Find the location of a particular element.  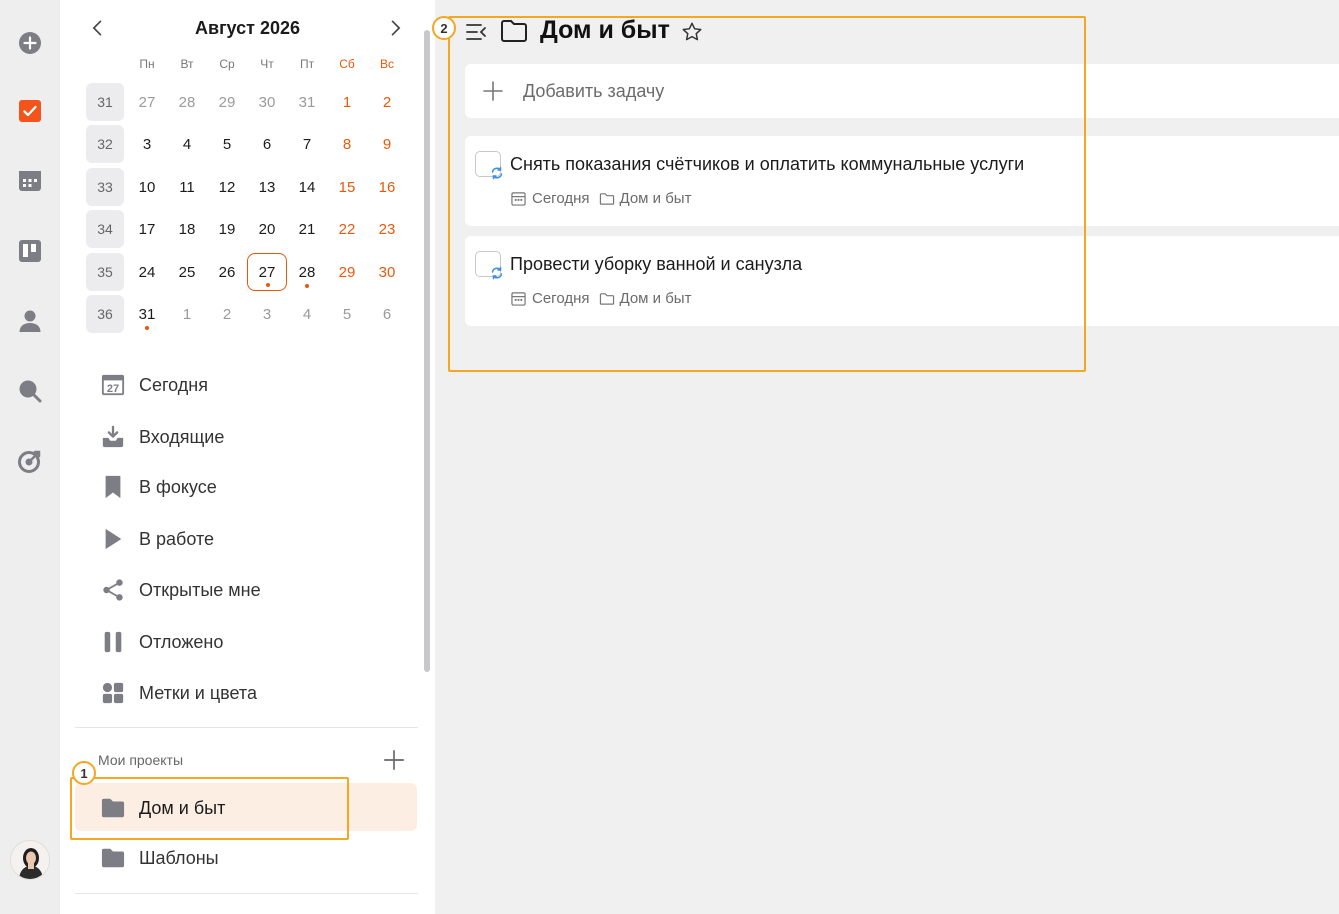

week-number: 34 is located at coordinates (105, 229).